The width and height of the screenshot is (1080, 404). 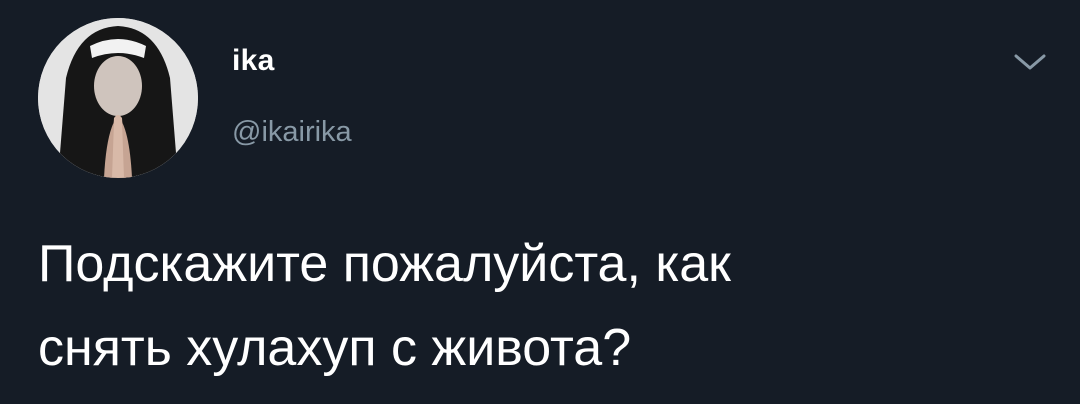 I want to click on user-handle: @ikairika, so click(x=292, y=132).